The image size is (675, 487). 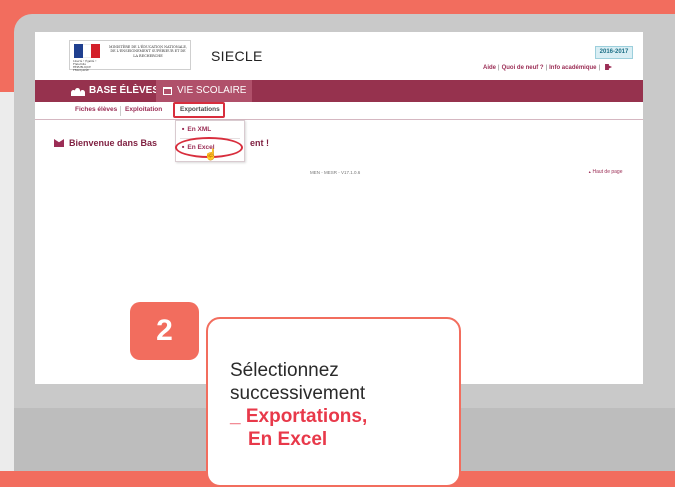 I want to click on tab-base-eleves: BASE ÉLÈVES, so click(x=115, y=91).